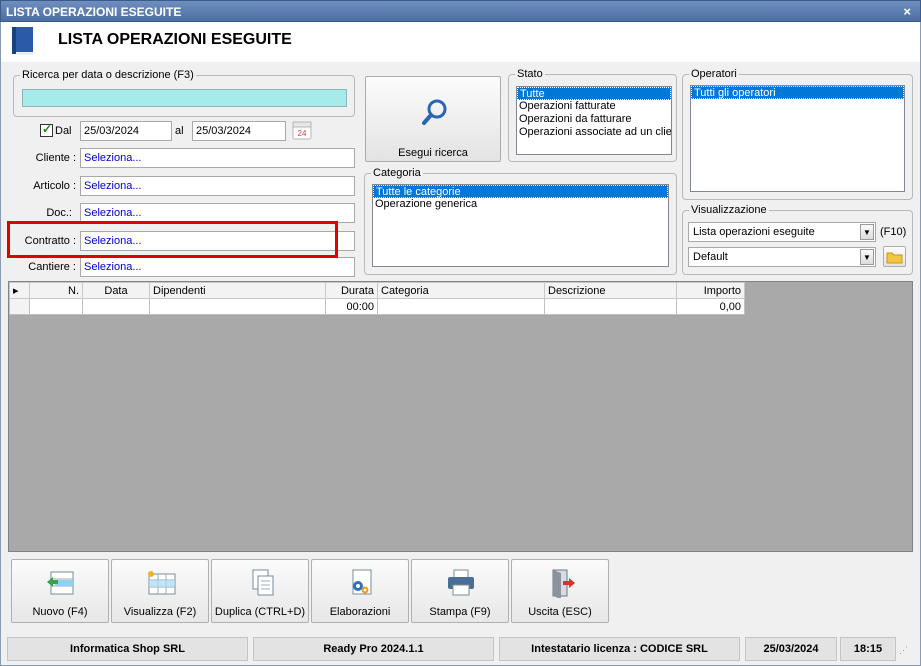  Describe the element at coordinates (172, 239) in the screenshot. I see `highlight-box` at that location.